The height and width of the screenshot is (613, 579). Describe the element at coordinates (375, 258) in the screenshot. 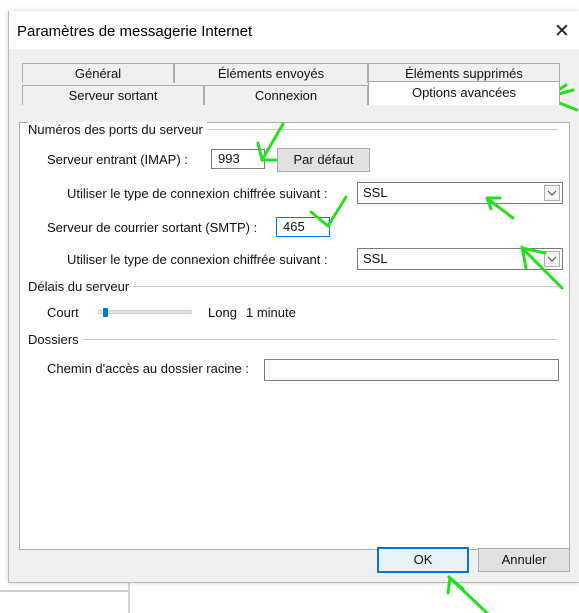

I see `outgoing-encryption-value: SSL` at that location.